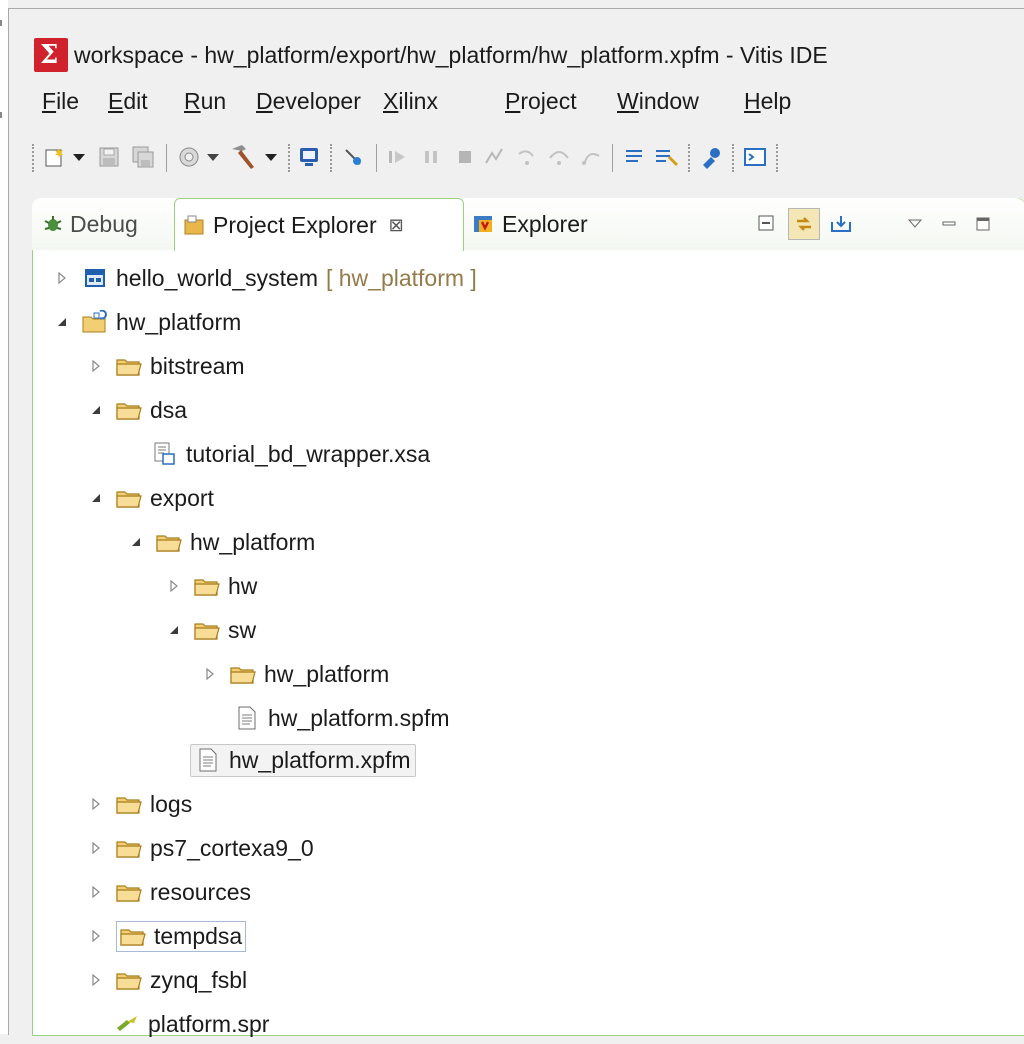 Image resolution: width=1024 pixels, height=1044 pixels. What do you see at coordinates (591, 157) in the screenshot?
I see `step-return-icon` at bounding box center [591, 157].